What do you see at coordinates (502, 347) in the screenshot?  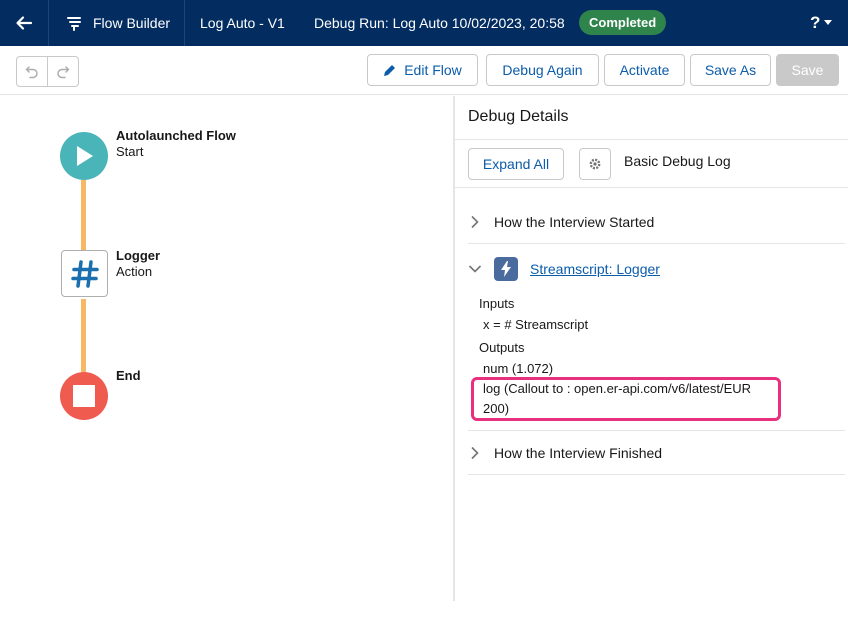 I see `outputs-heading: Outputs` at bounding box center [502, 347].